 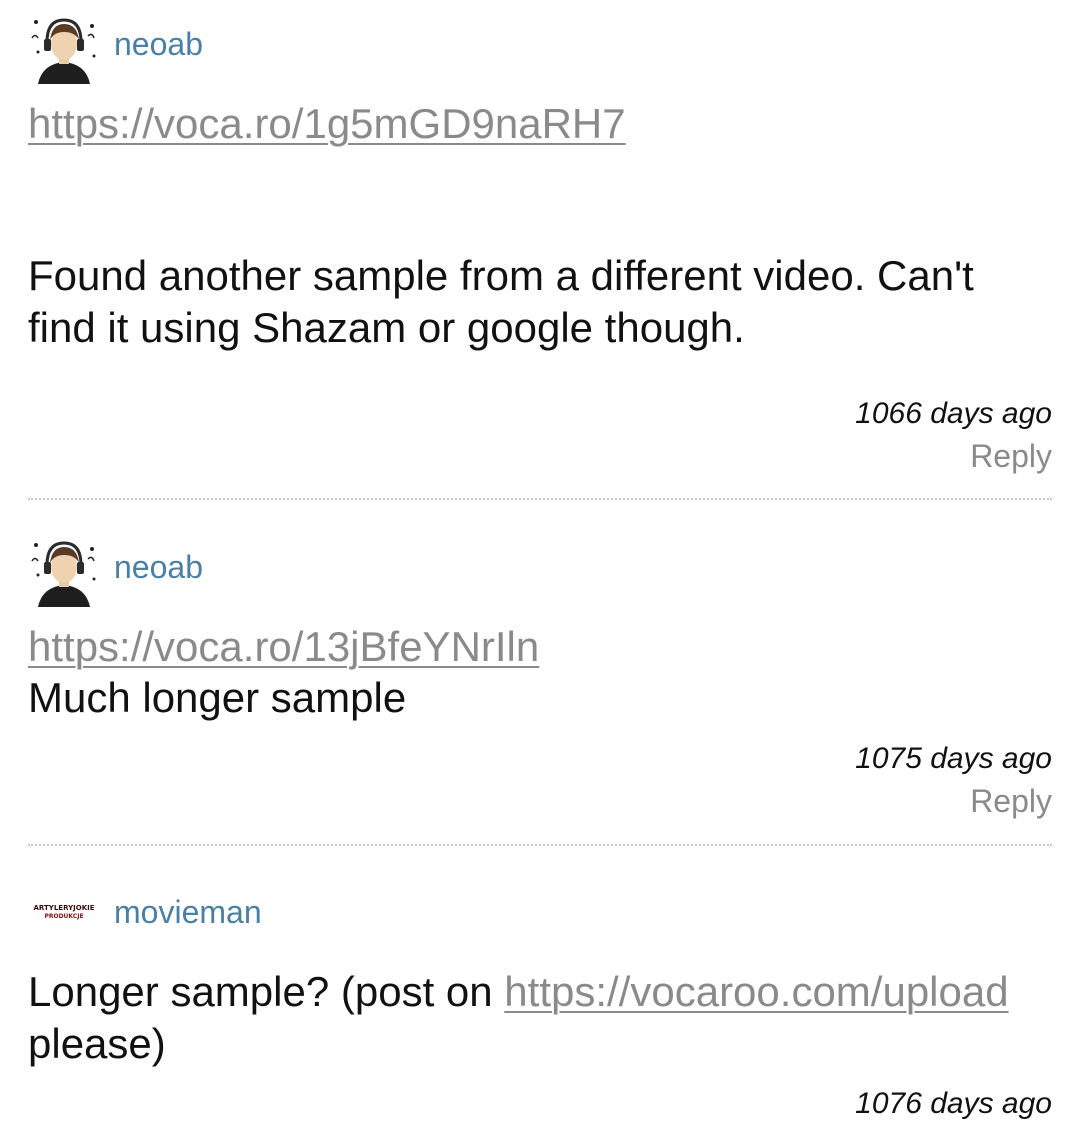 I want to click on comment-link: https://voca.ro/13jBfeYNrIln, so click(x=283, y=646).